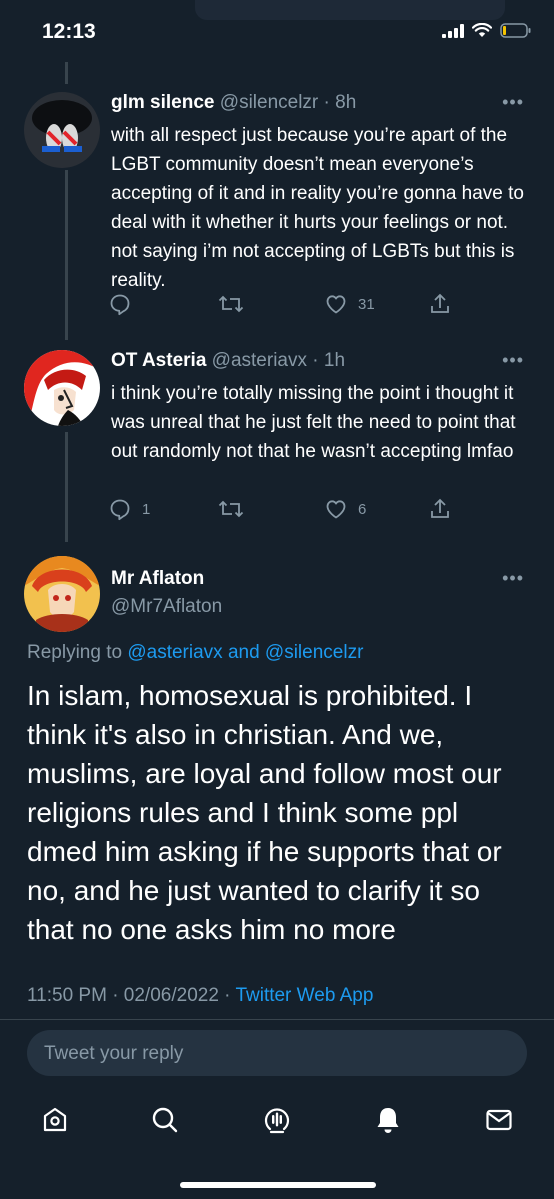  I want to click on like-button: 31, so click(349, 304).